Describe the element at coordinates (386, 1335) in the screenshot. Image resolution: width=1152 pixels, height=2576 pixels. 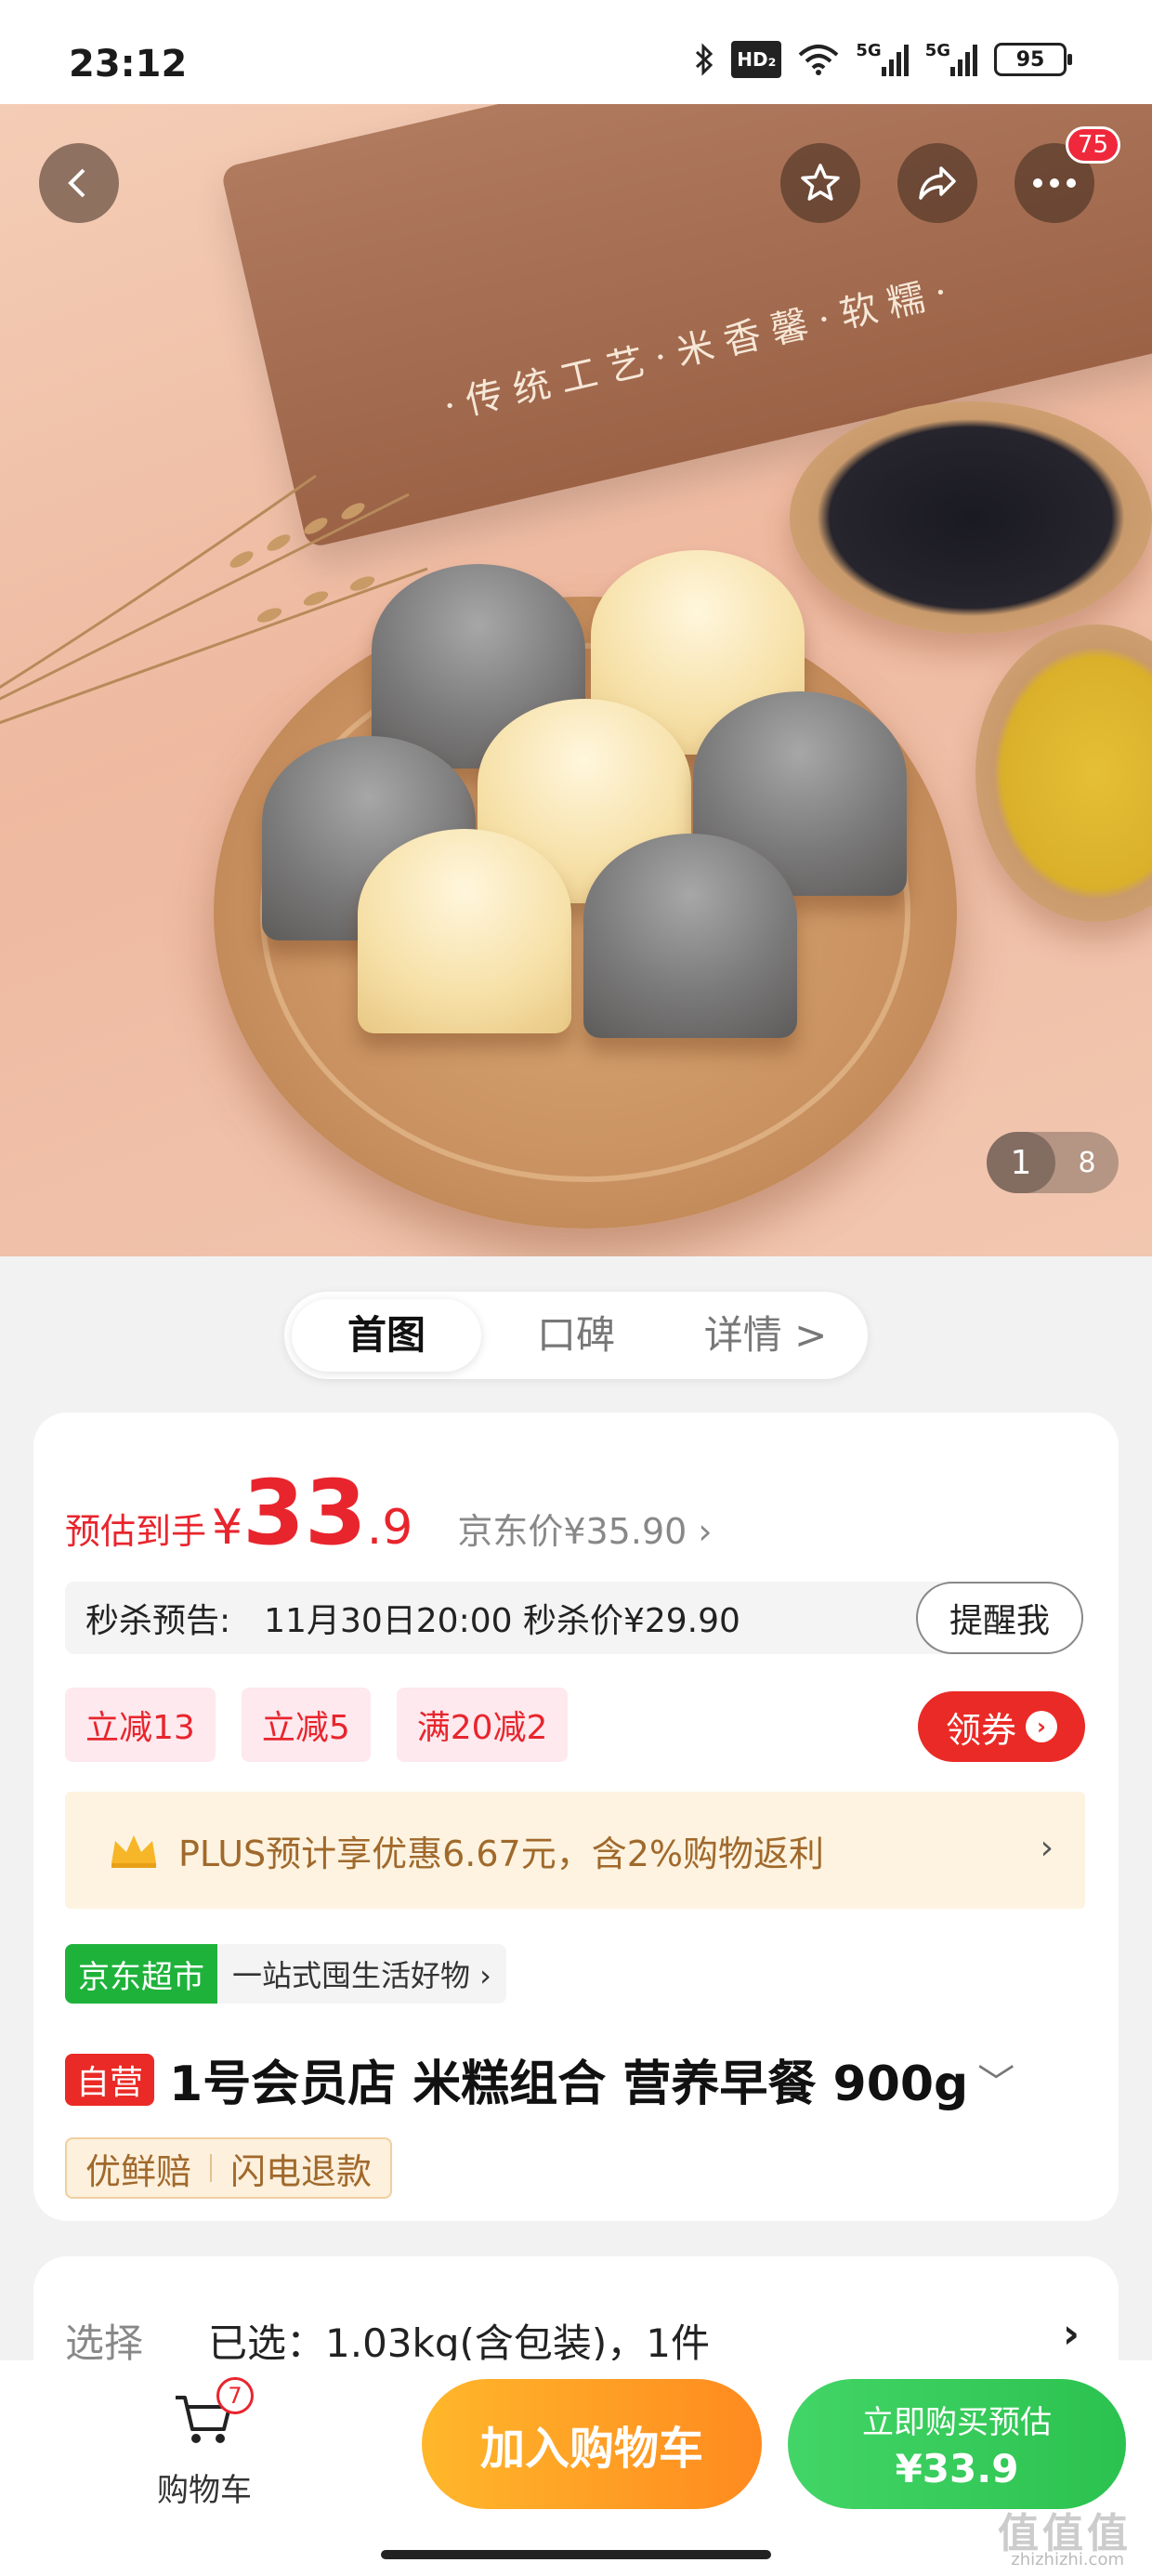
I see `tab-main-image: 首图` at that location.